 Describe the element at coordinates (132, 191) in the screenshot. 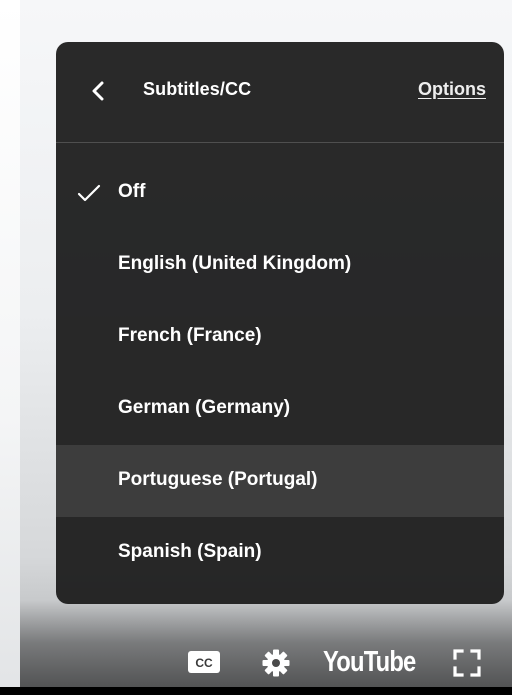

I see `subtitle-option-label: Off` at that location.